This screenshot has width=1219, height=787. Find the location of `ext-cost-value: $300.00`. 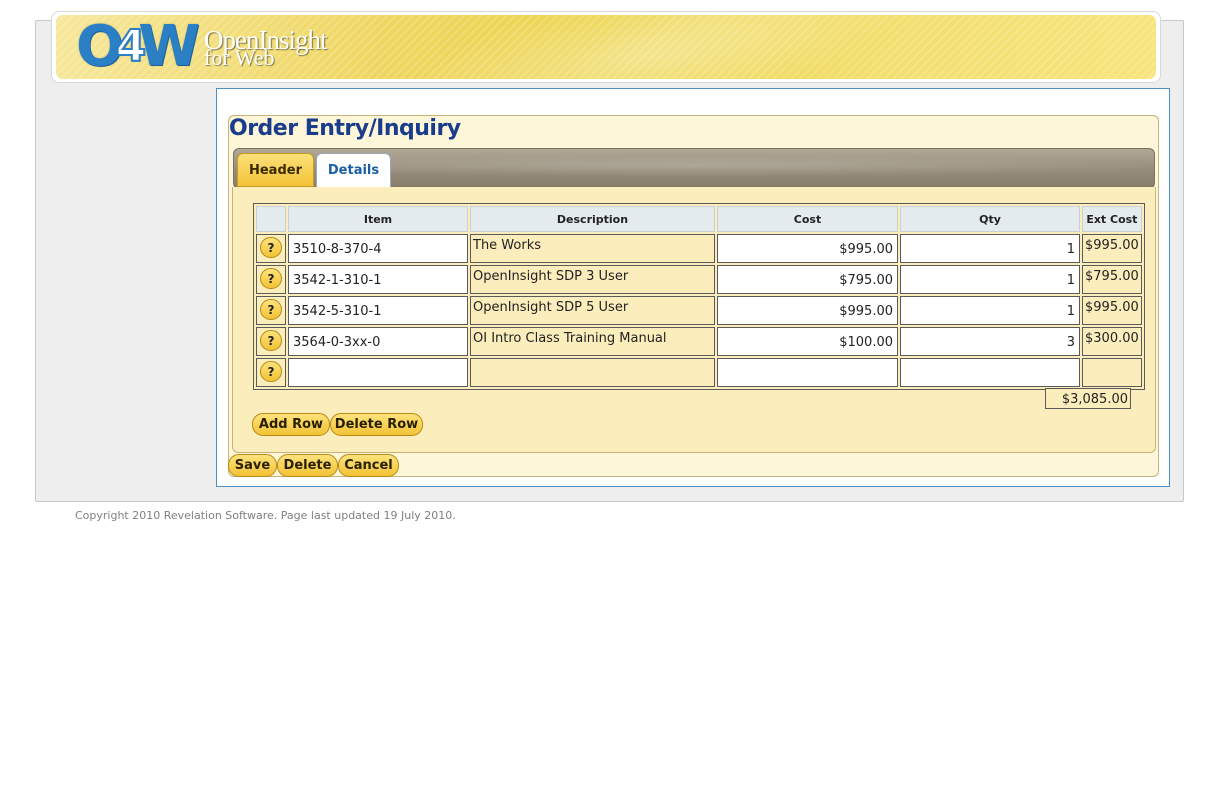

ext-cost-value: $300.00 is located at coordinates (1112, 338).